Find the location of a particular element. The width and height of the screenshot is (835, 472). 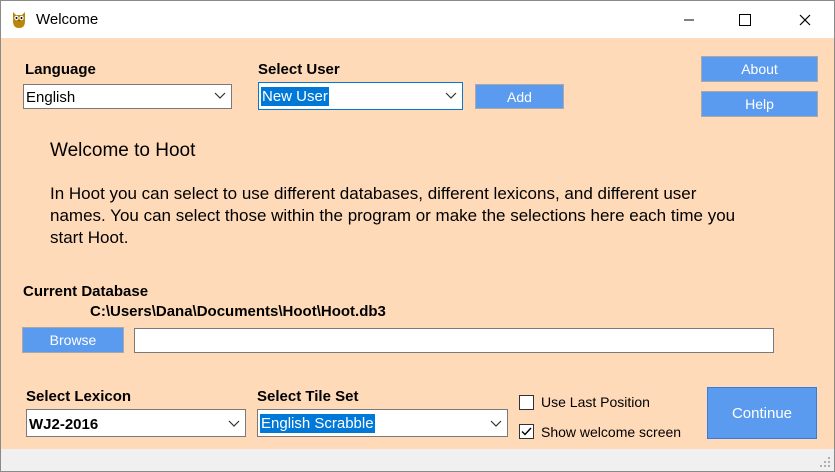

close-icon is located at coordinates (805, 19).